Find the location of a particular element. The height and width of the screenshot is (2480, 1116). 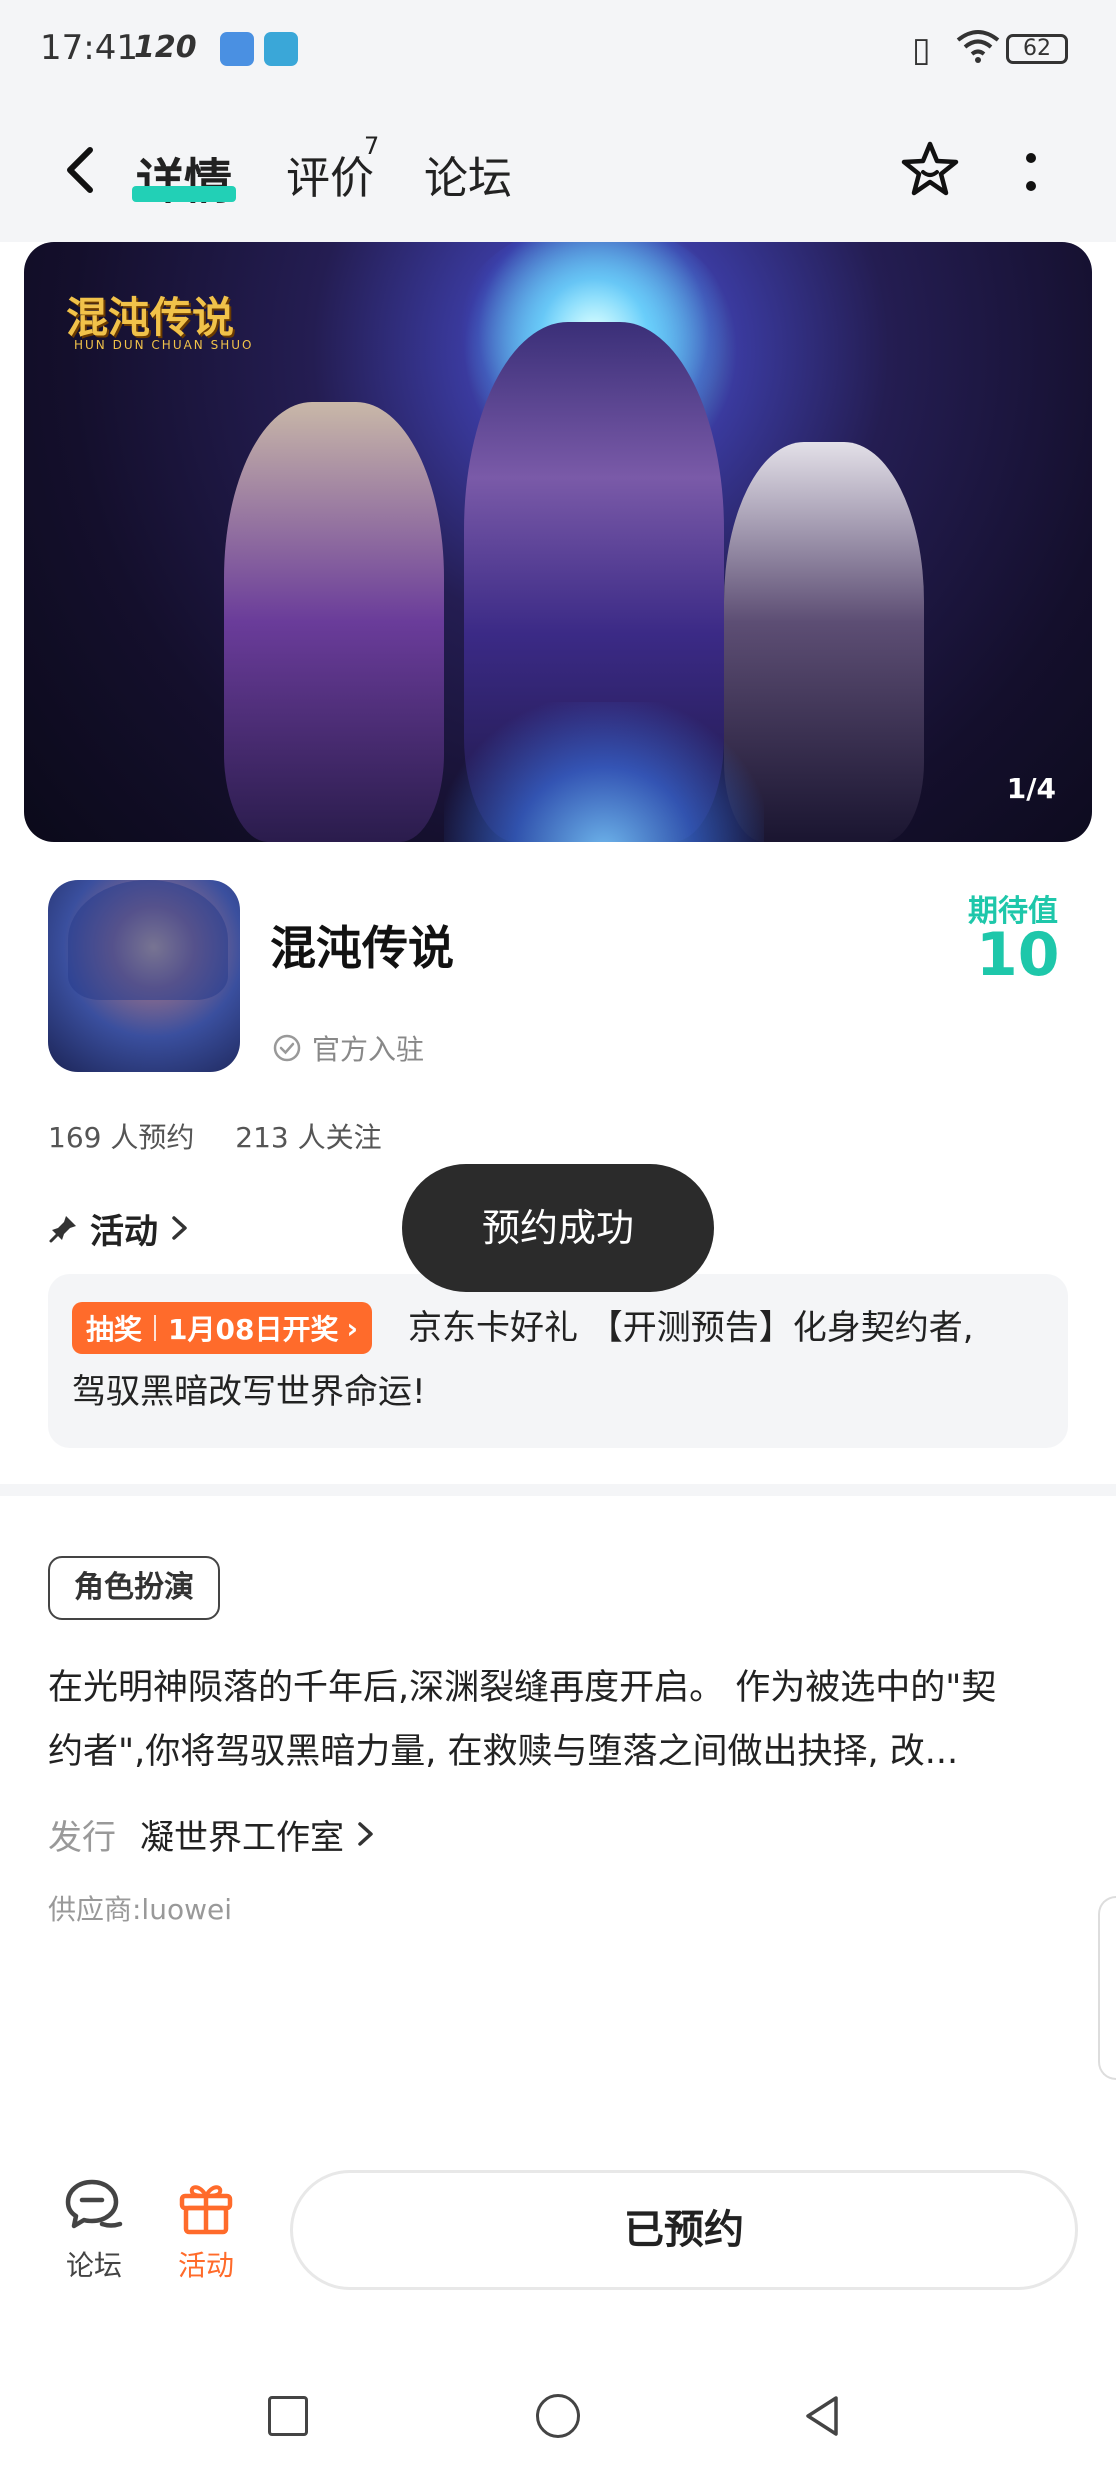

expectation-value: 10 is located at coordinates (1018, 955).